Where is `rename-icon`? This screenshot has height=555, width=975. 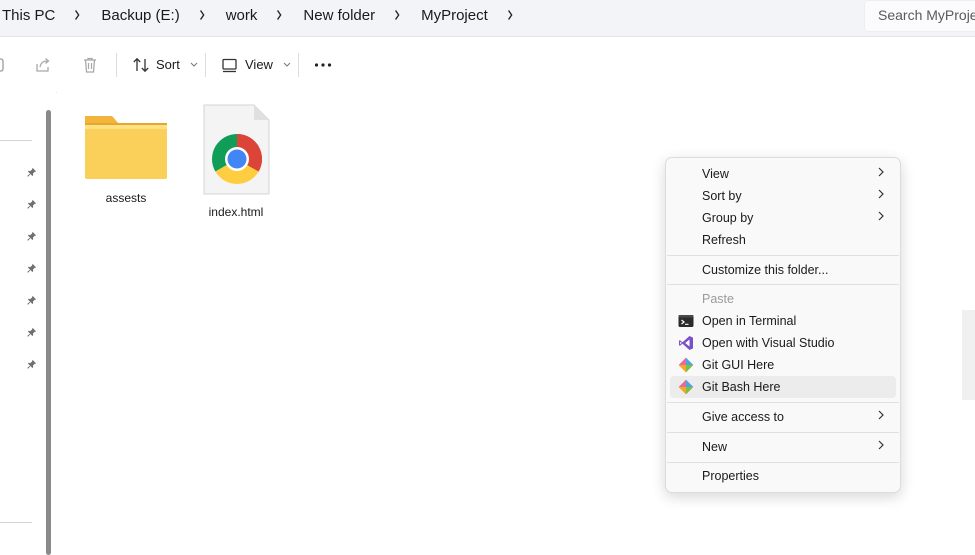
rename-icon is located at coordinates (2, 64).